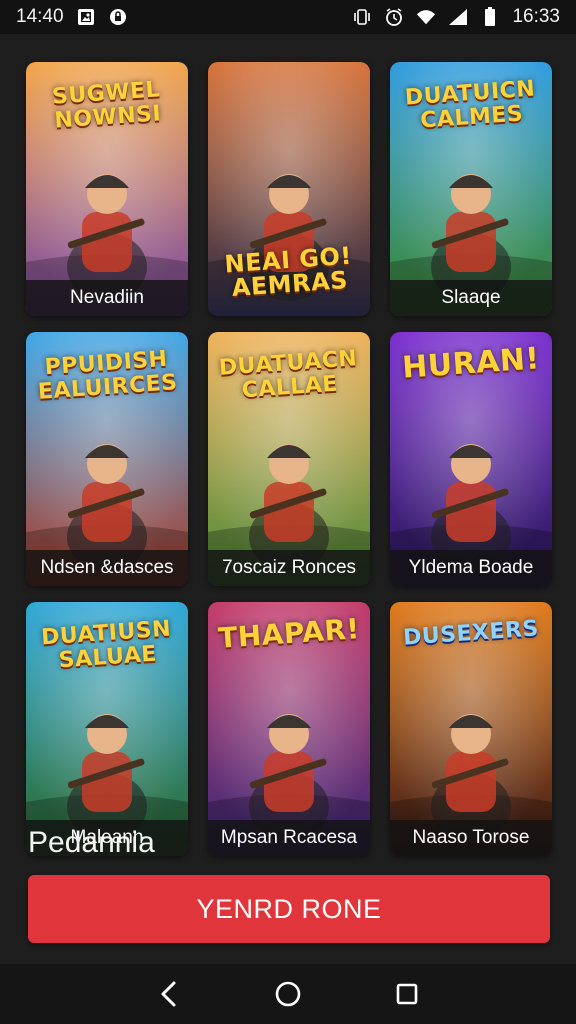 This screenshot has height=1024, width=576. Describe the element at coordinates (107, 568) in the screenshot. I see `game-card-label: Ndsen &dasces` at that location.